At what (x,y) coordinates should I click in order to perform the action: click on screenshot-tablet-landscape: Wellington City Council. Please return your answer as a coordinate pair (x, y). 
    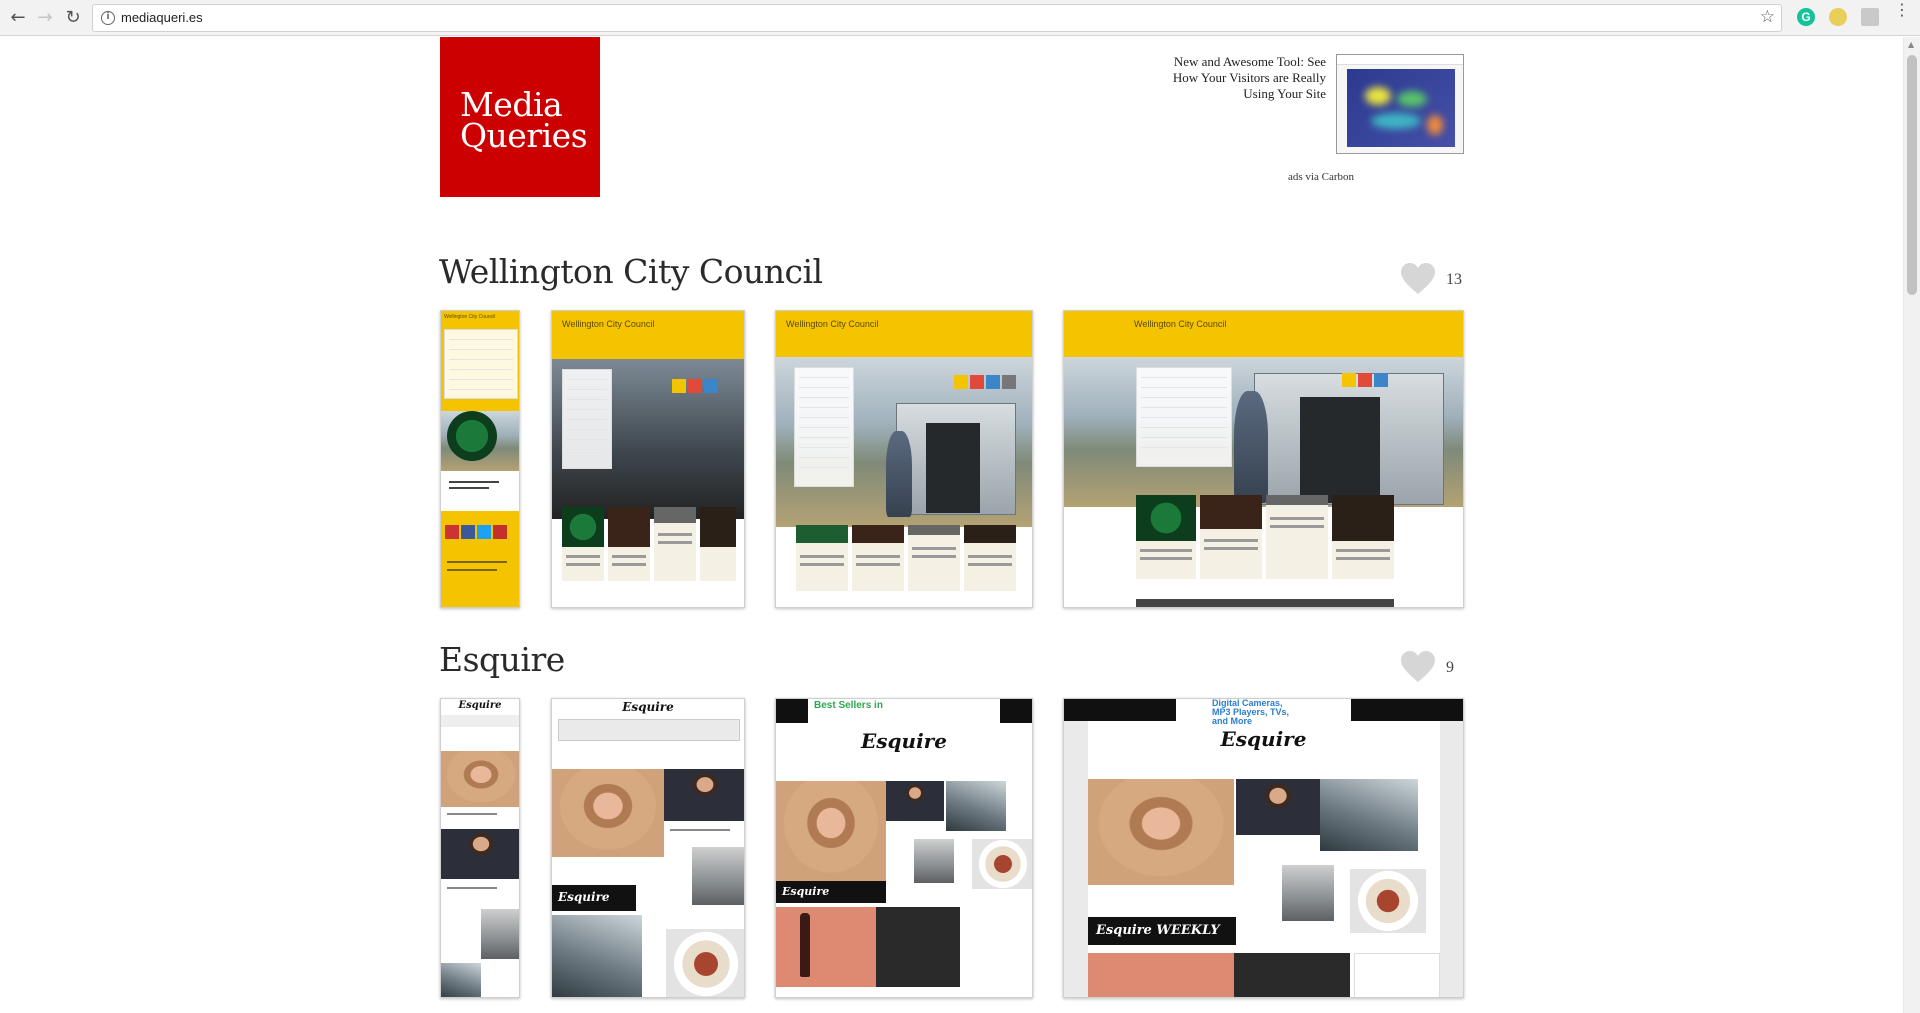
    Looking at the image, I should click on (904, 459).